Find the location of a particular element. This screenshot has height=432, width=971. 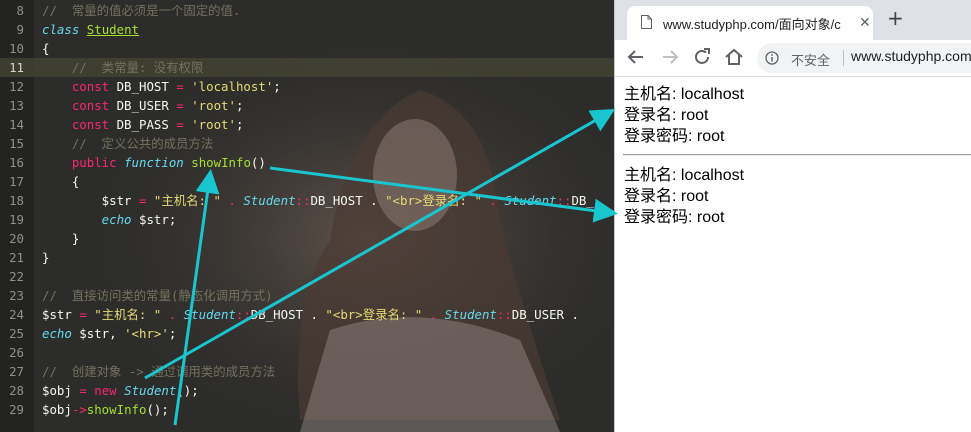

code-line: 26 is located at coordinates (307, 352).